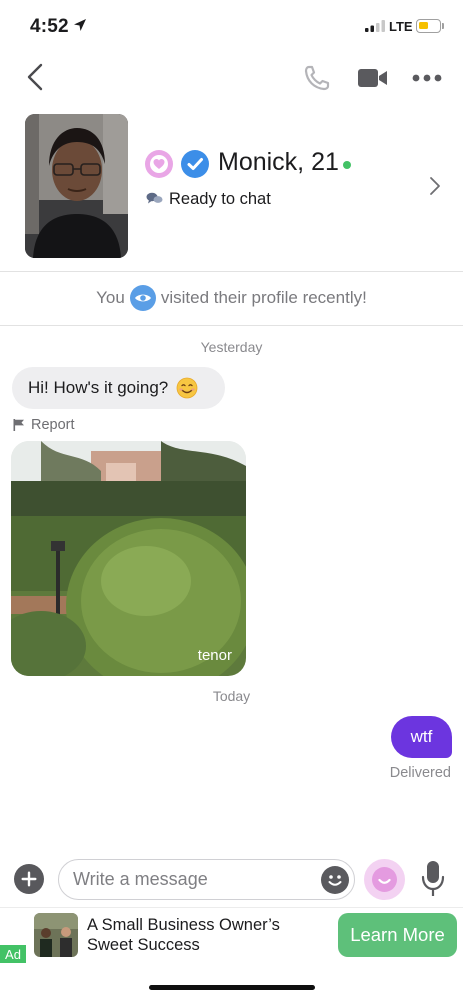 The width and height of the screenshot is (463, 1000). What do you see at coordinates (443, 26) in the screenshot?
I see `battery-cap` at bounding box center [443, 26].